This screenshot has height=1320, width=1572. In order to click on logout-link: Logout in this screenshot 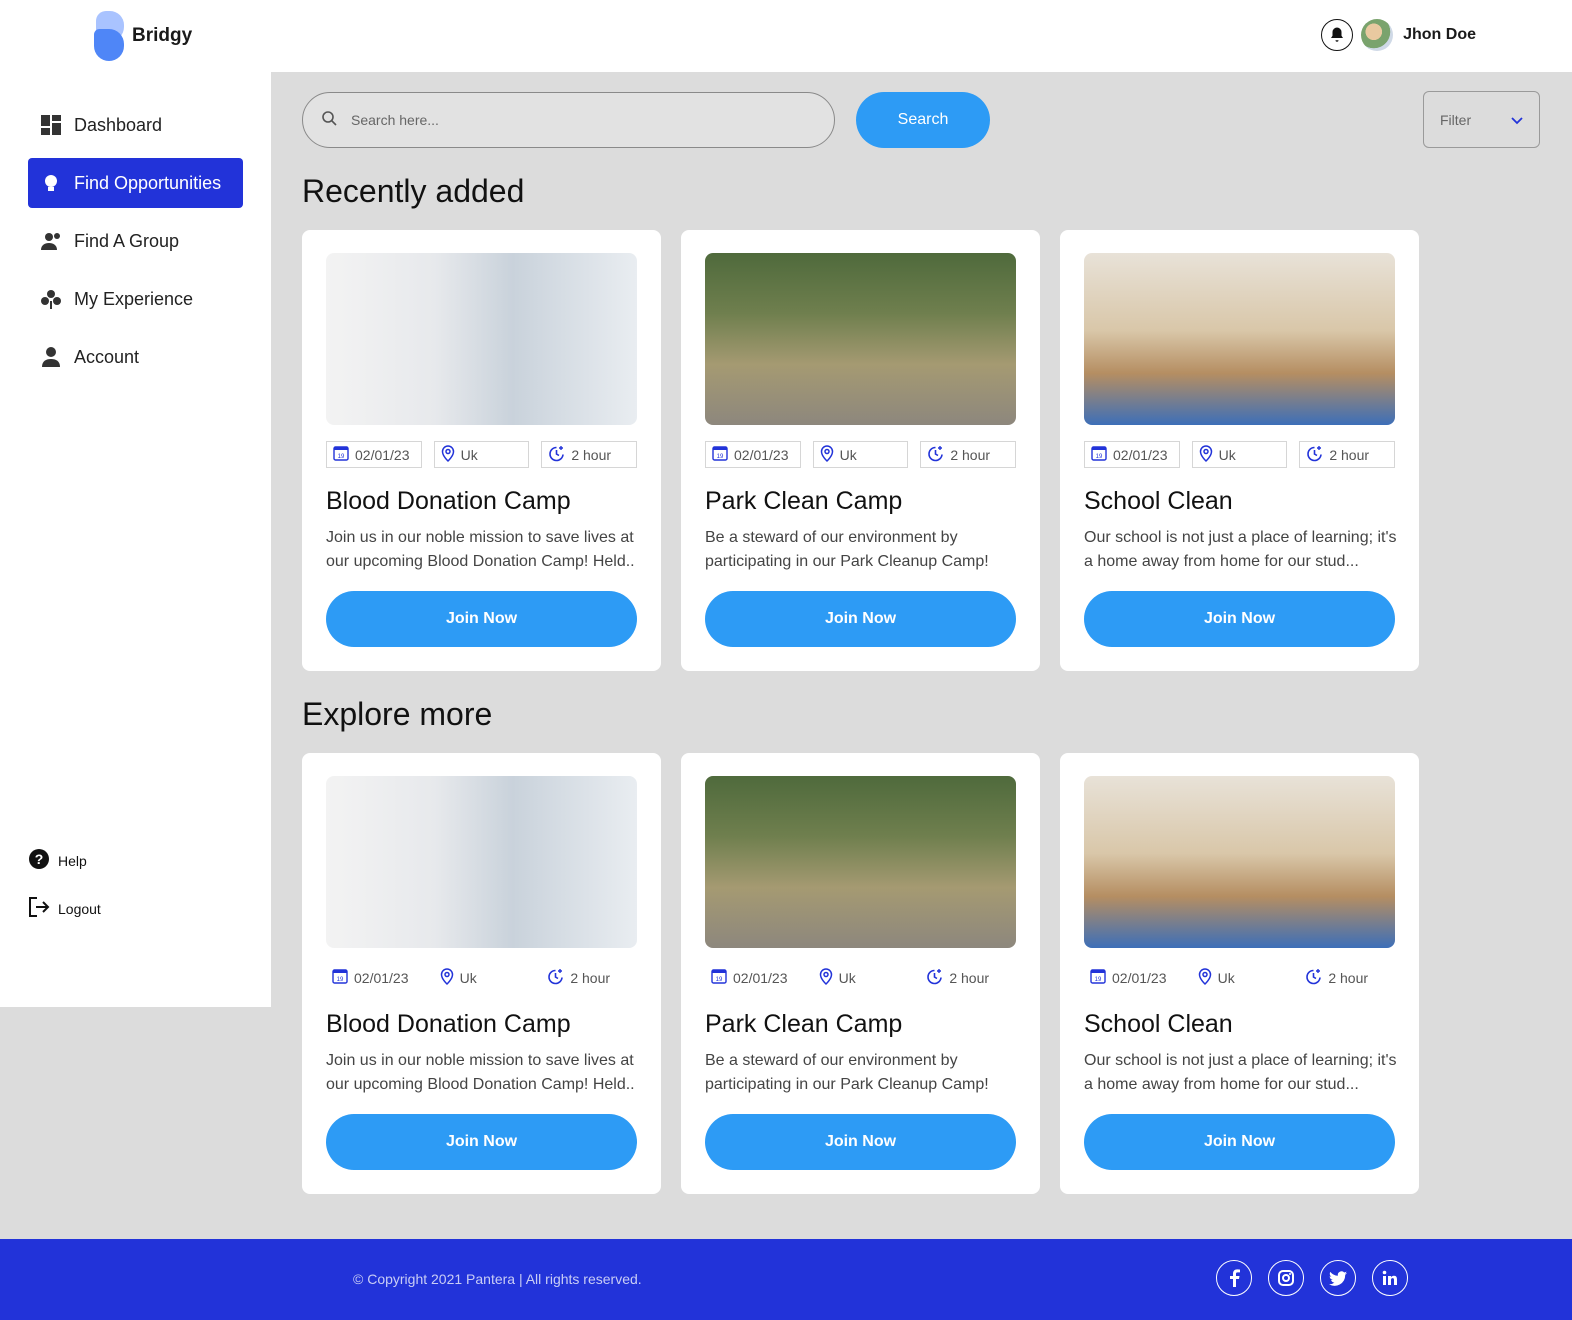, I will do `click(64, 908)`.